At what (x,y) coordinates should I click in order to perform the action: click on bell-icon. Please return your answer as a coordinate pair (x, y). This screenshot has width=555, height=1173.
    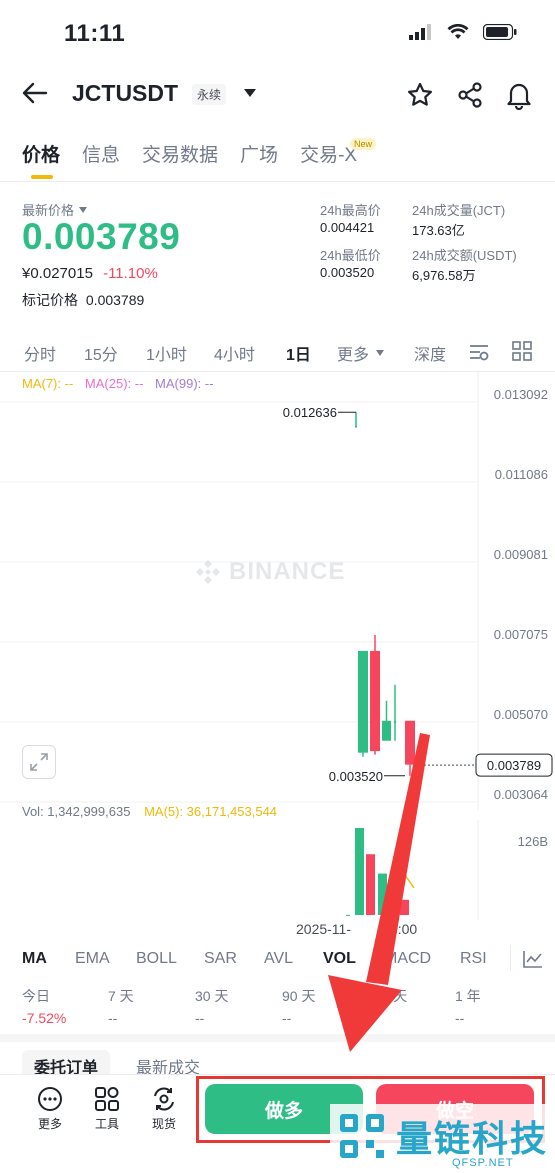
    Looking at the image, I should click on (519, 97).